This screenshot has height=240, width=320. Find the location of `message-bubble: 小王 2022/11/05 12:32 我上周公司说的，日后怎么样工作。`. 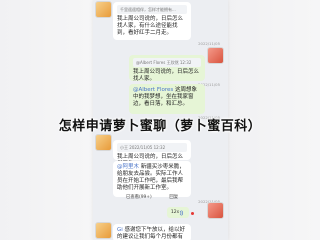

message-bubble: 小王 2022/11/05 12:32 我上周公司说的，日后怎么样工作。 is located at coordinates (152, 153).